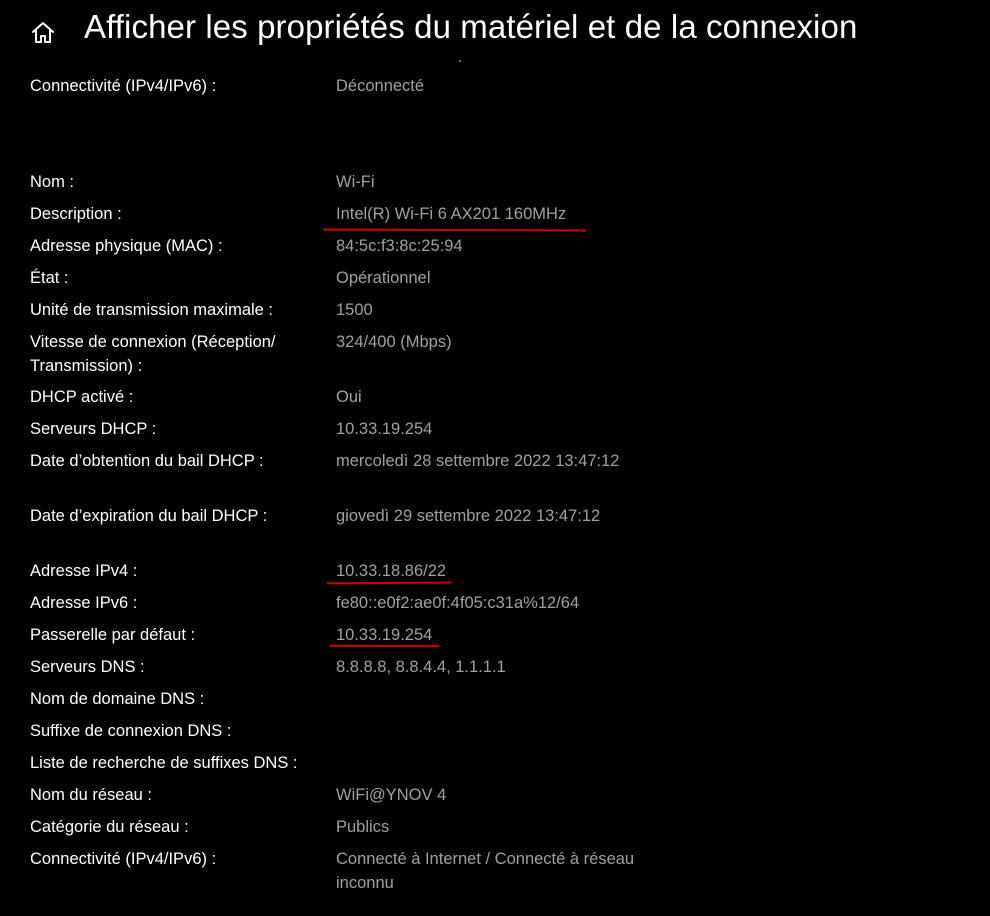  I want to click on home-icon, so click(43, 32).